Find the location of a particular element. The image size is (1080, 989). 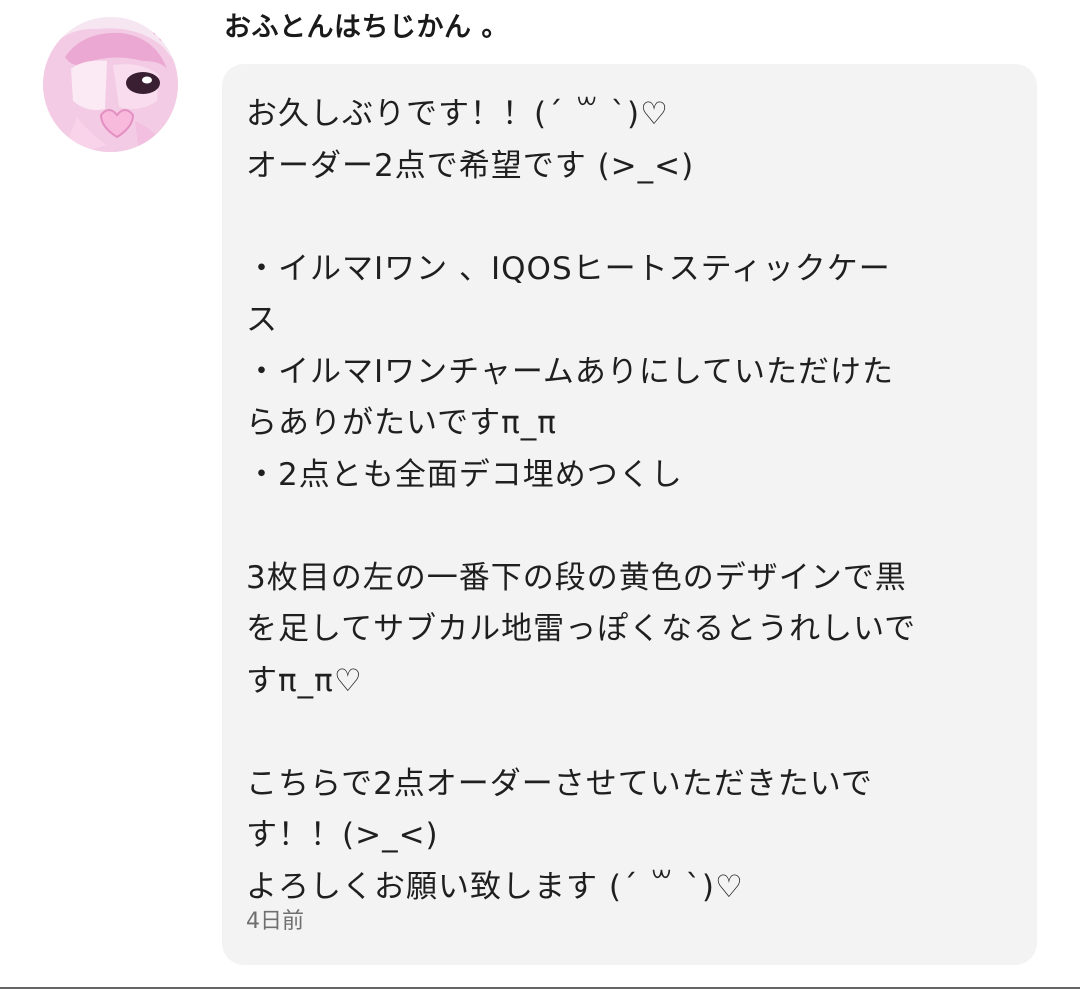

message-line: よろしくお願い致します (ˊ ꒳ ˋ)♡ is located at coordinates (495, 886).